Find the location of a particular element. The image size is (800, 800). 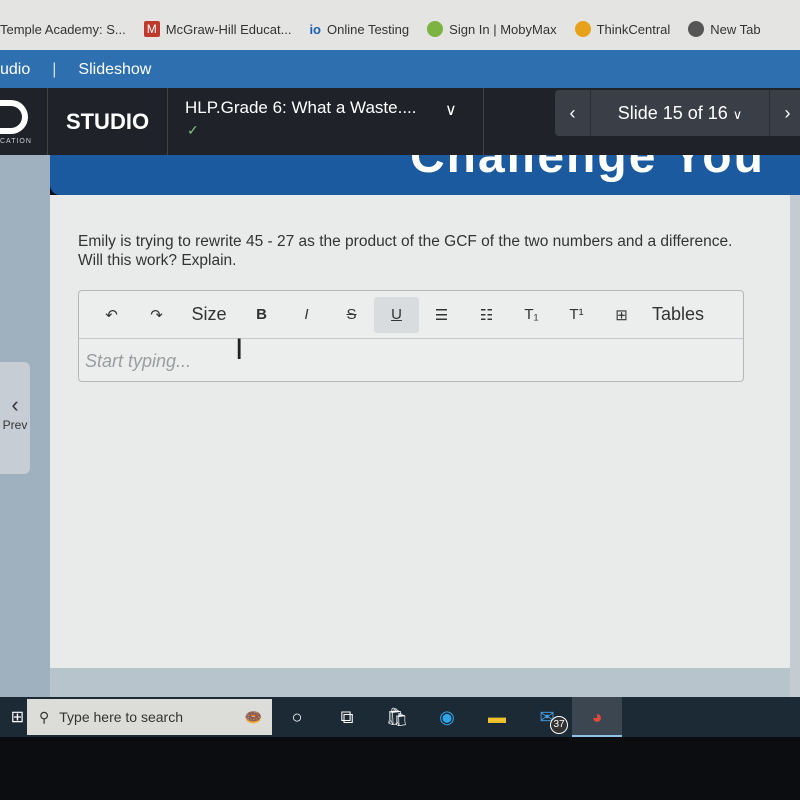

numbered-list-icon: ☷ is located at coordinates (486, 315).